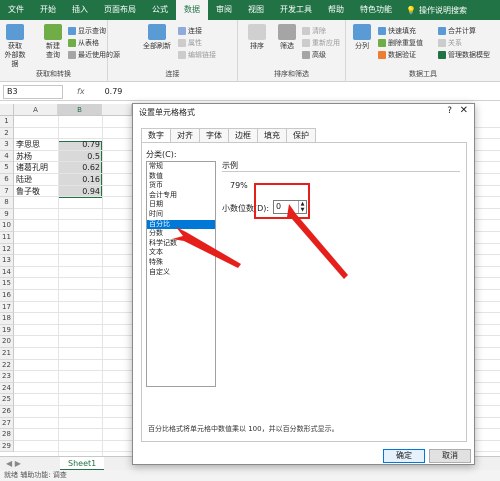 Image resolution: width=500 pixels, height=481 pixels. I want to click on row-header: 3, so click(7, 145).